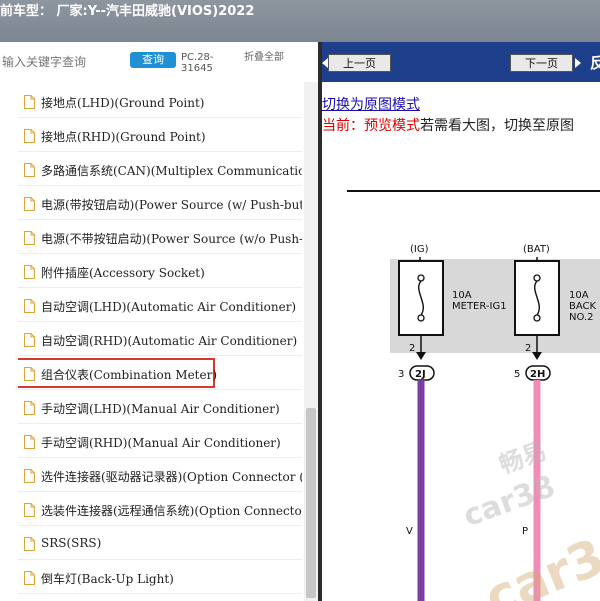  Describe the element at coordinates (129, 375) in the screenshot. I see `tree-item-label: 组合仪表(Combination Meter)` at that location.